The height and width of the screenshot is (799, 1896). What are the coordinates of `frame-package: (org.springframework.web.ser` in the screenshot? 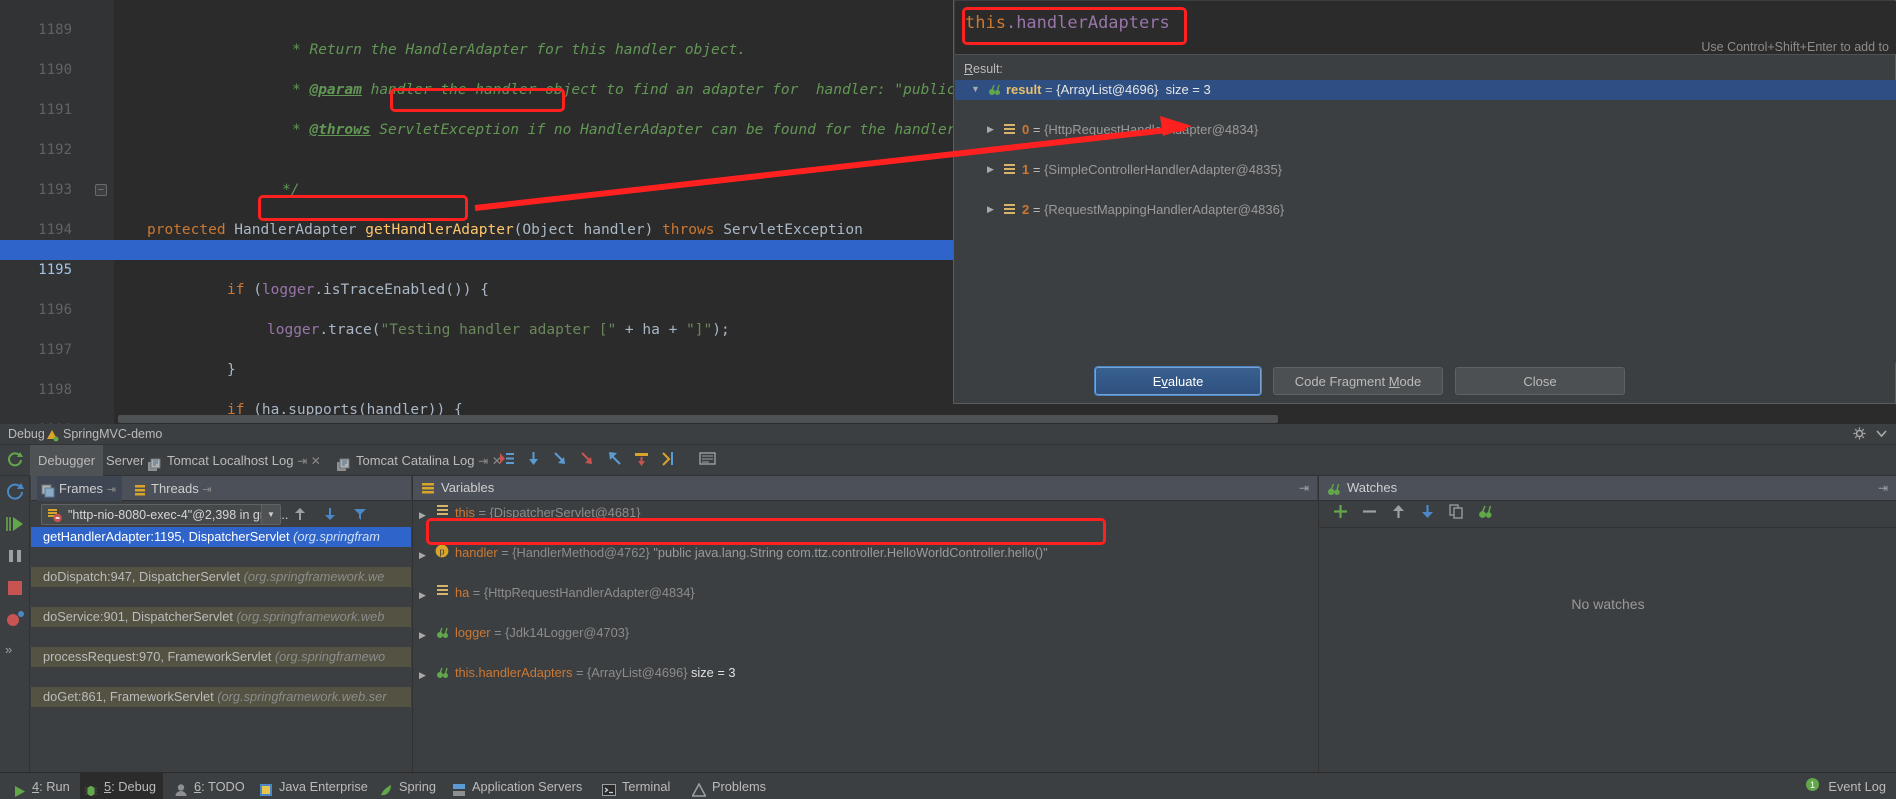 It's located at (302, 696).